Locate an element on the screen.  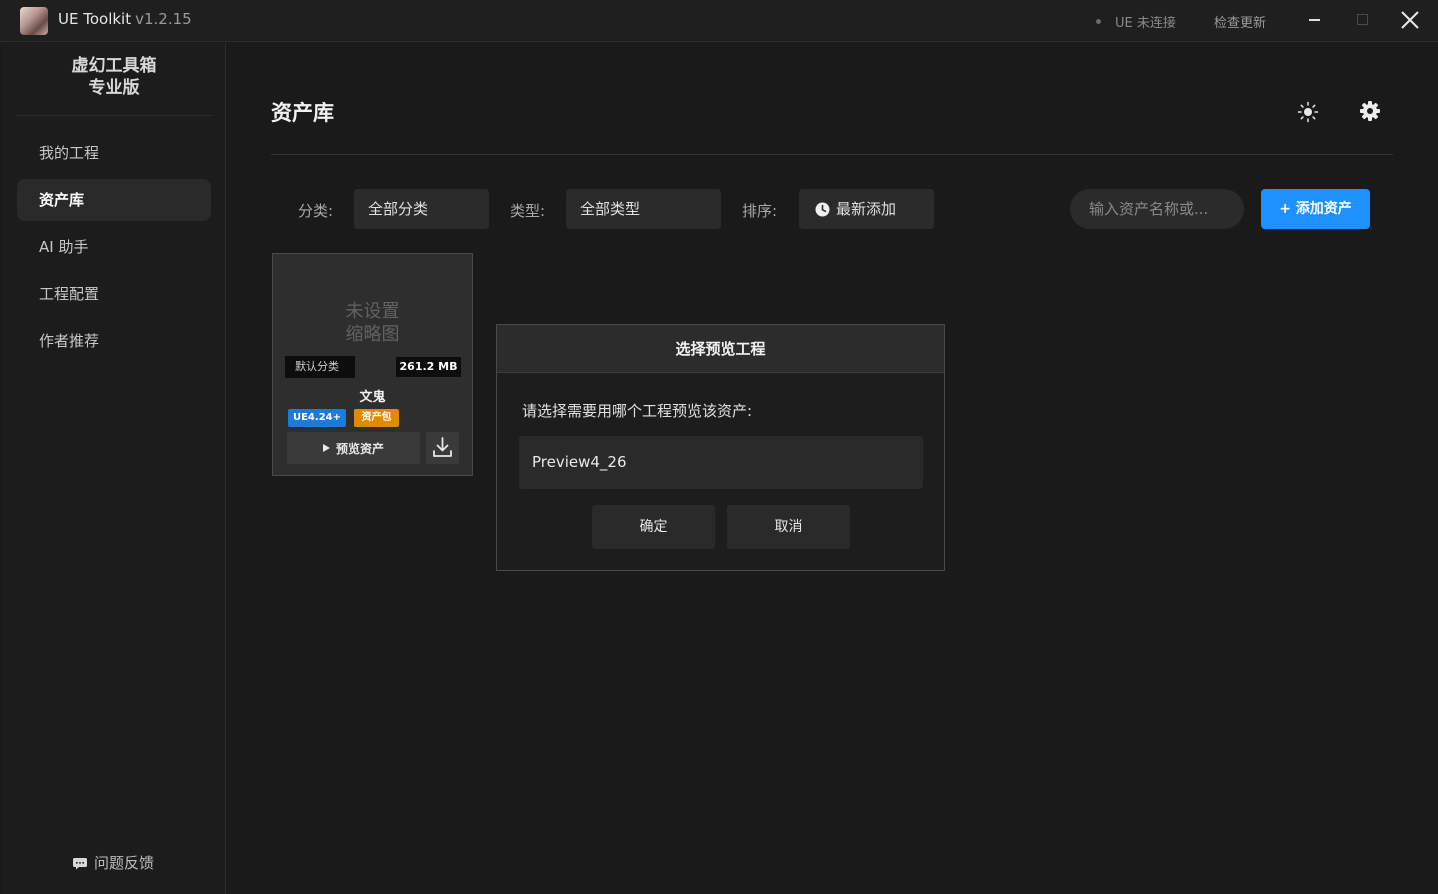
sidebar-item-author-picks: 作者推荐 is located at coordinates (114, 341).